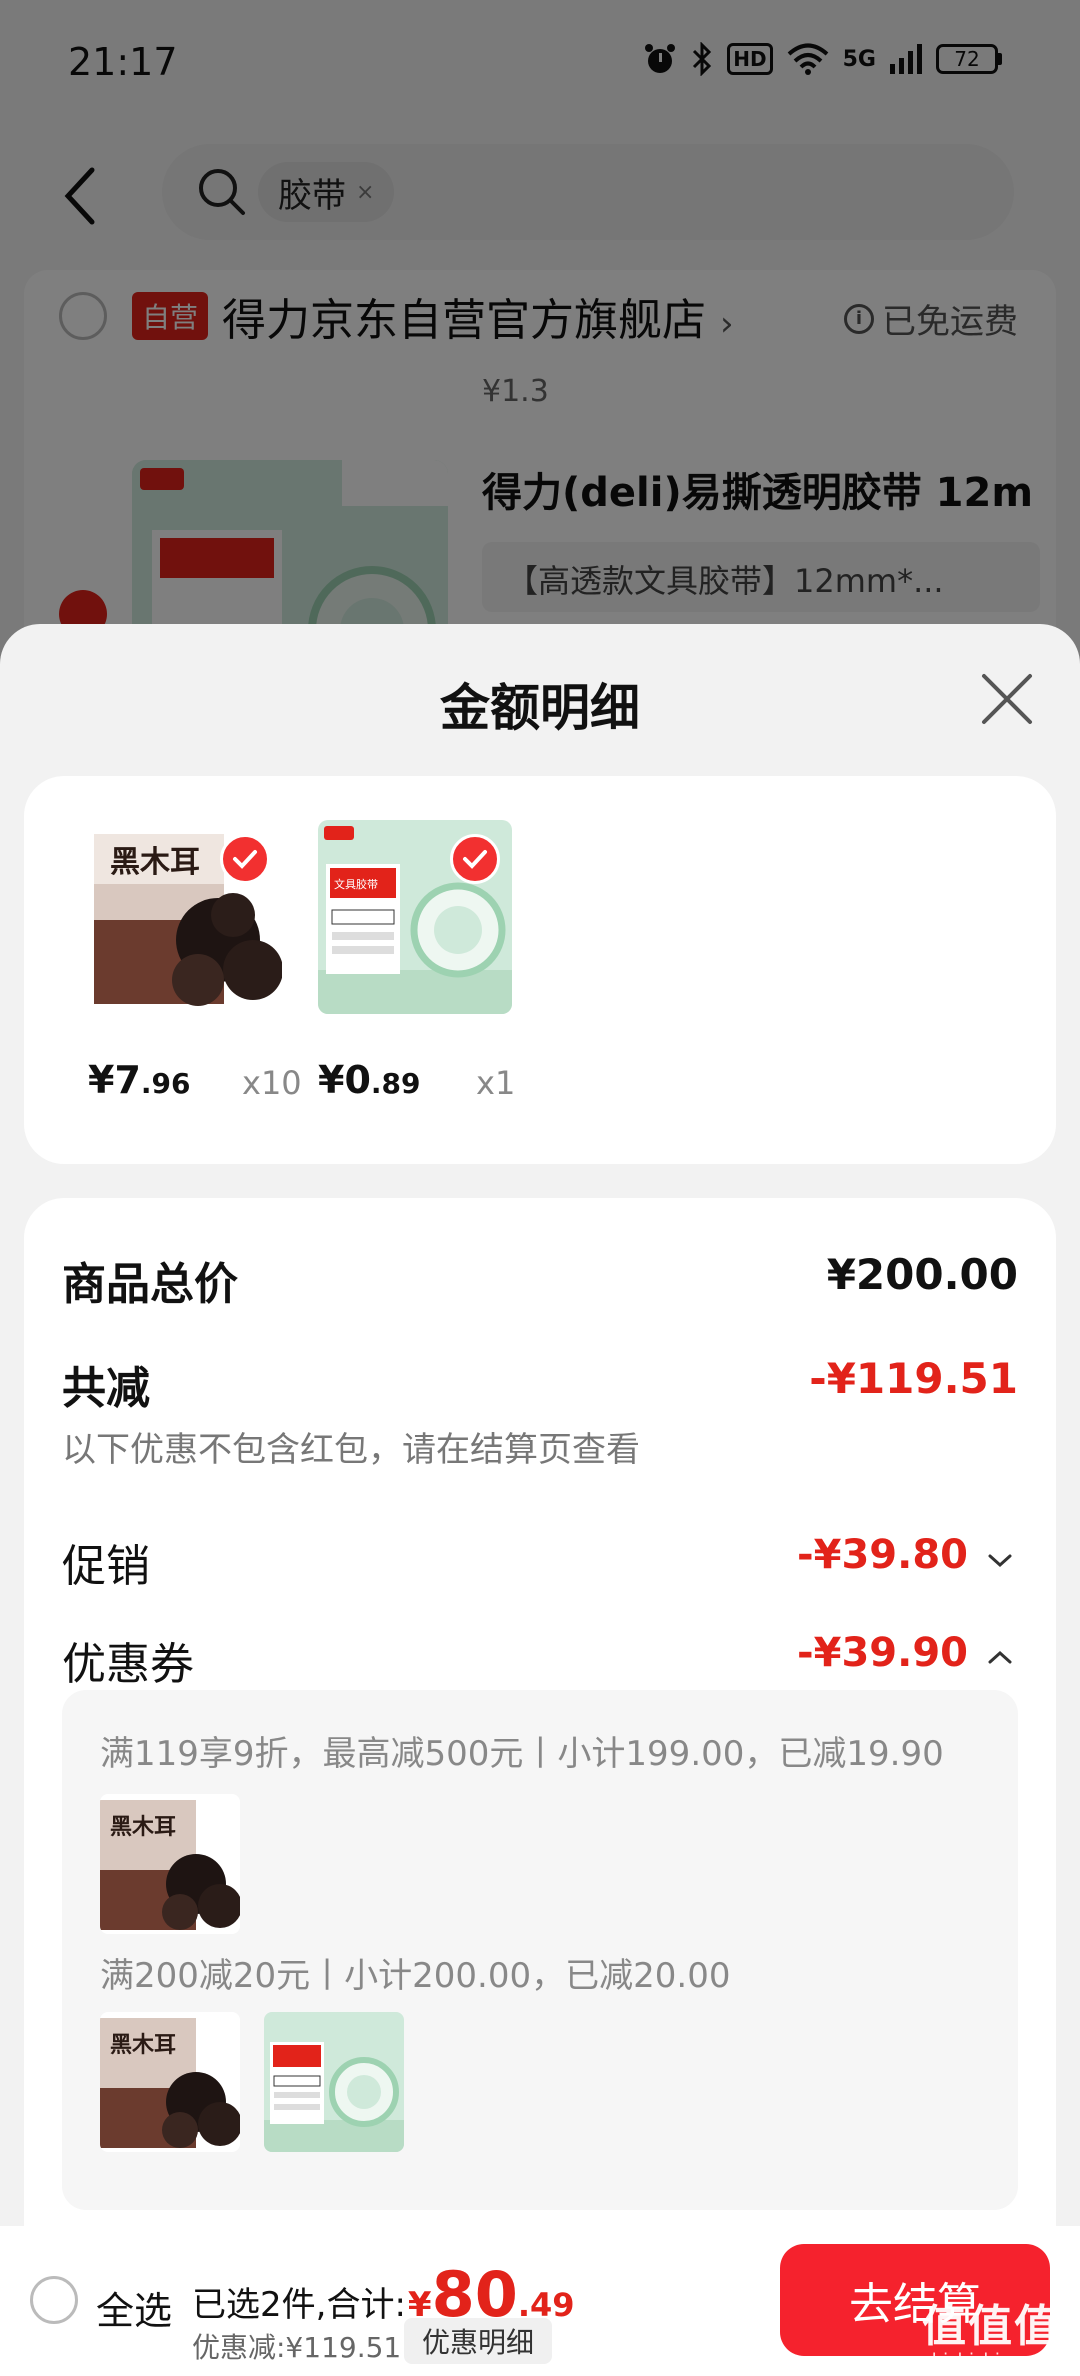 This screenshot has width=1080, height=2376. What do you see at coordinates (150, 1284) in the screenshot?
I see `goods-total-label: 商品总价` at bounding box center [150, 1284].